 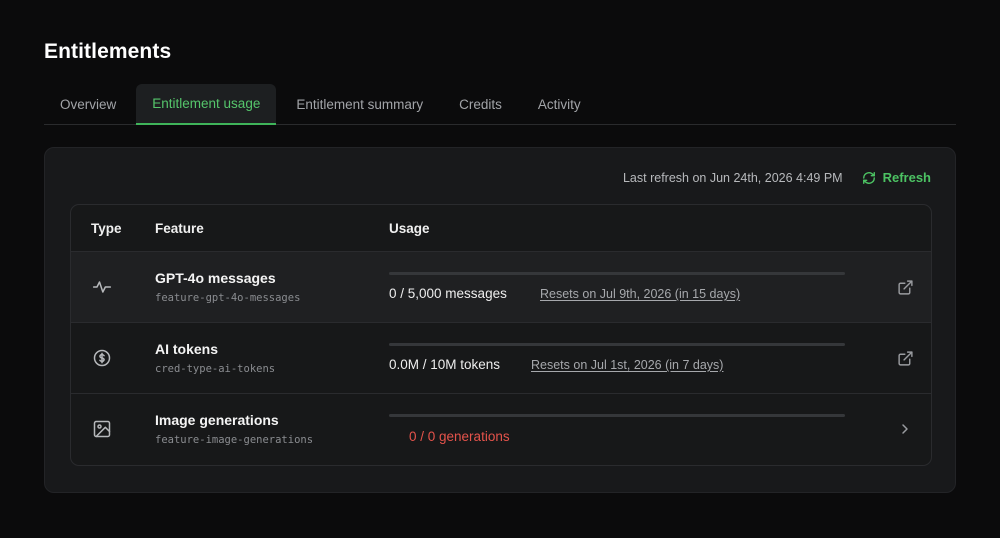 What do you see at coordinates (187, 349) in the screenshot?
I see `feature-name: AI tokens` at bounding box center [187, 349].